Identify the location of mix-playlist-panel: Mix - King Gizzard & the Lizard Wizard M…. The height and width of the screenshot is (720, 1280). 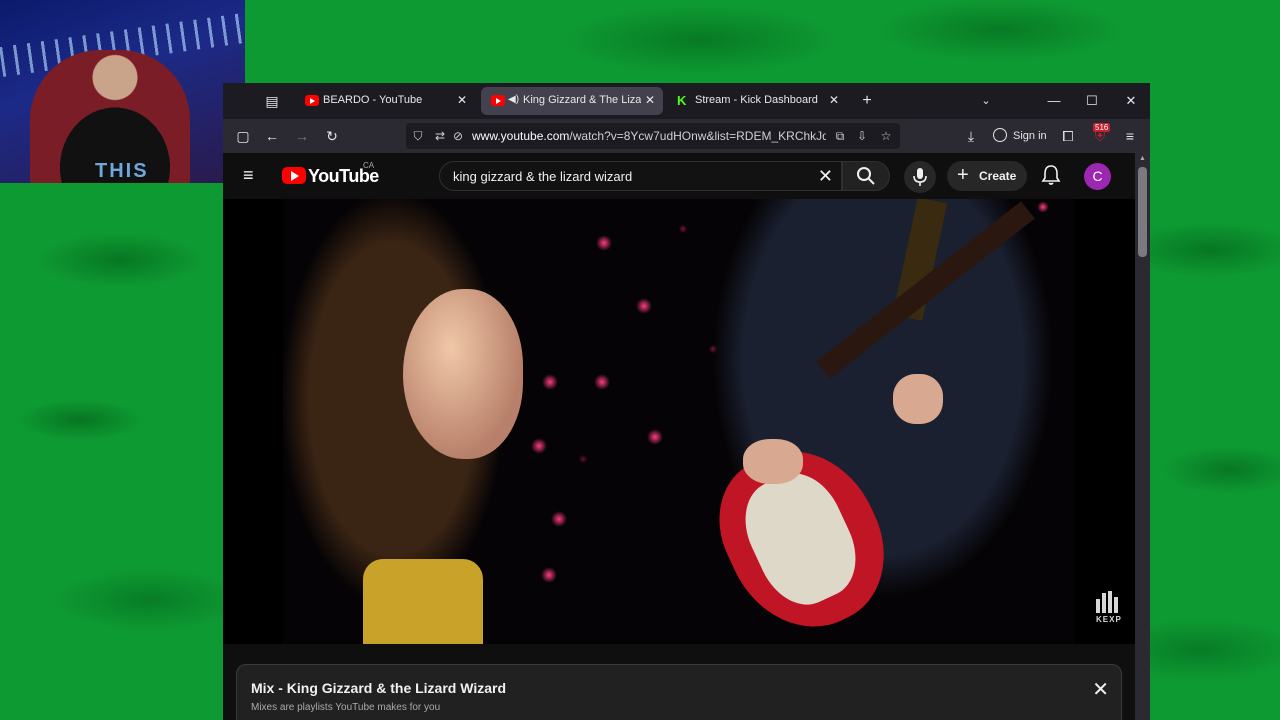
(679, 692).